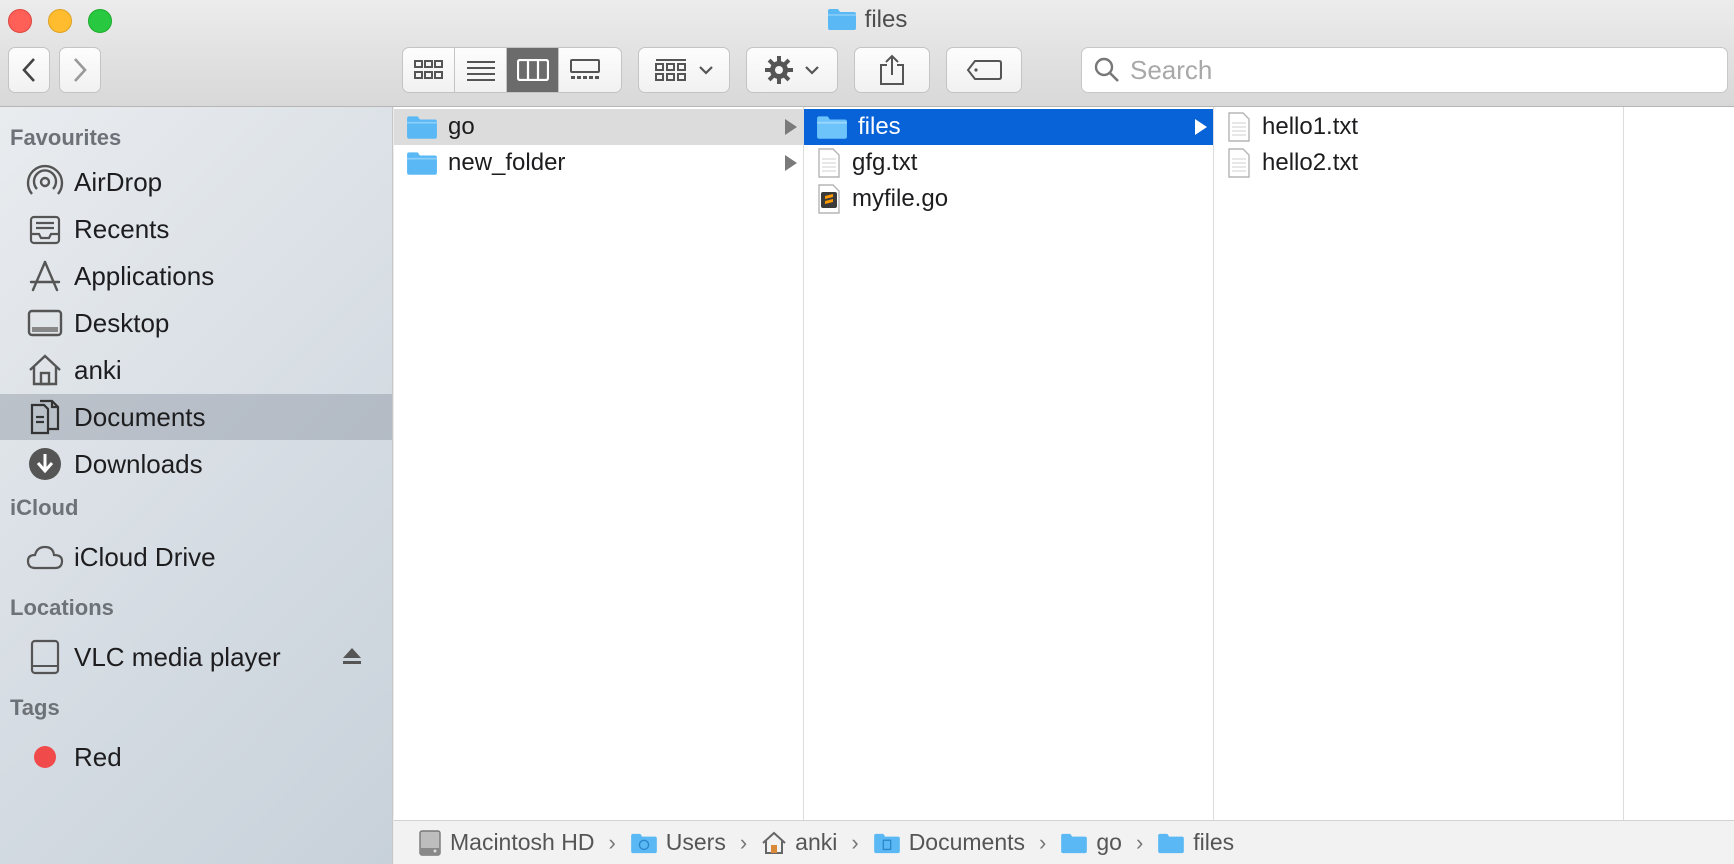  I want to click on breadcrumb-label: files, so click(1214, 842).